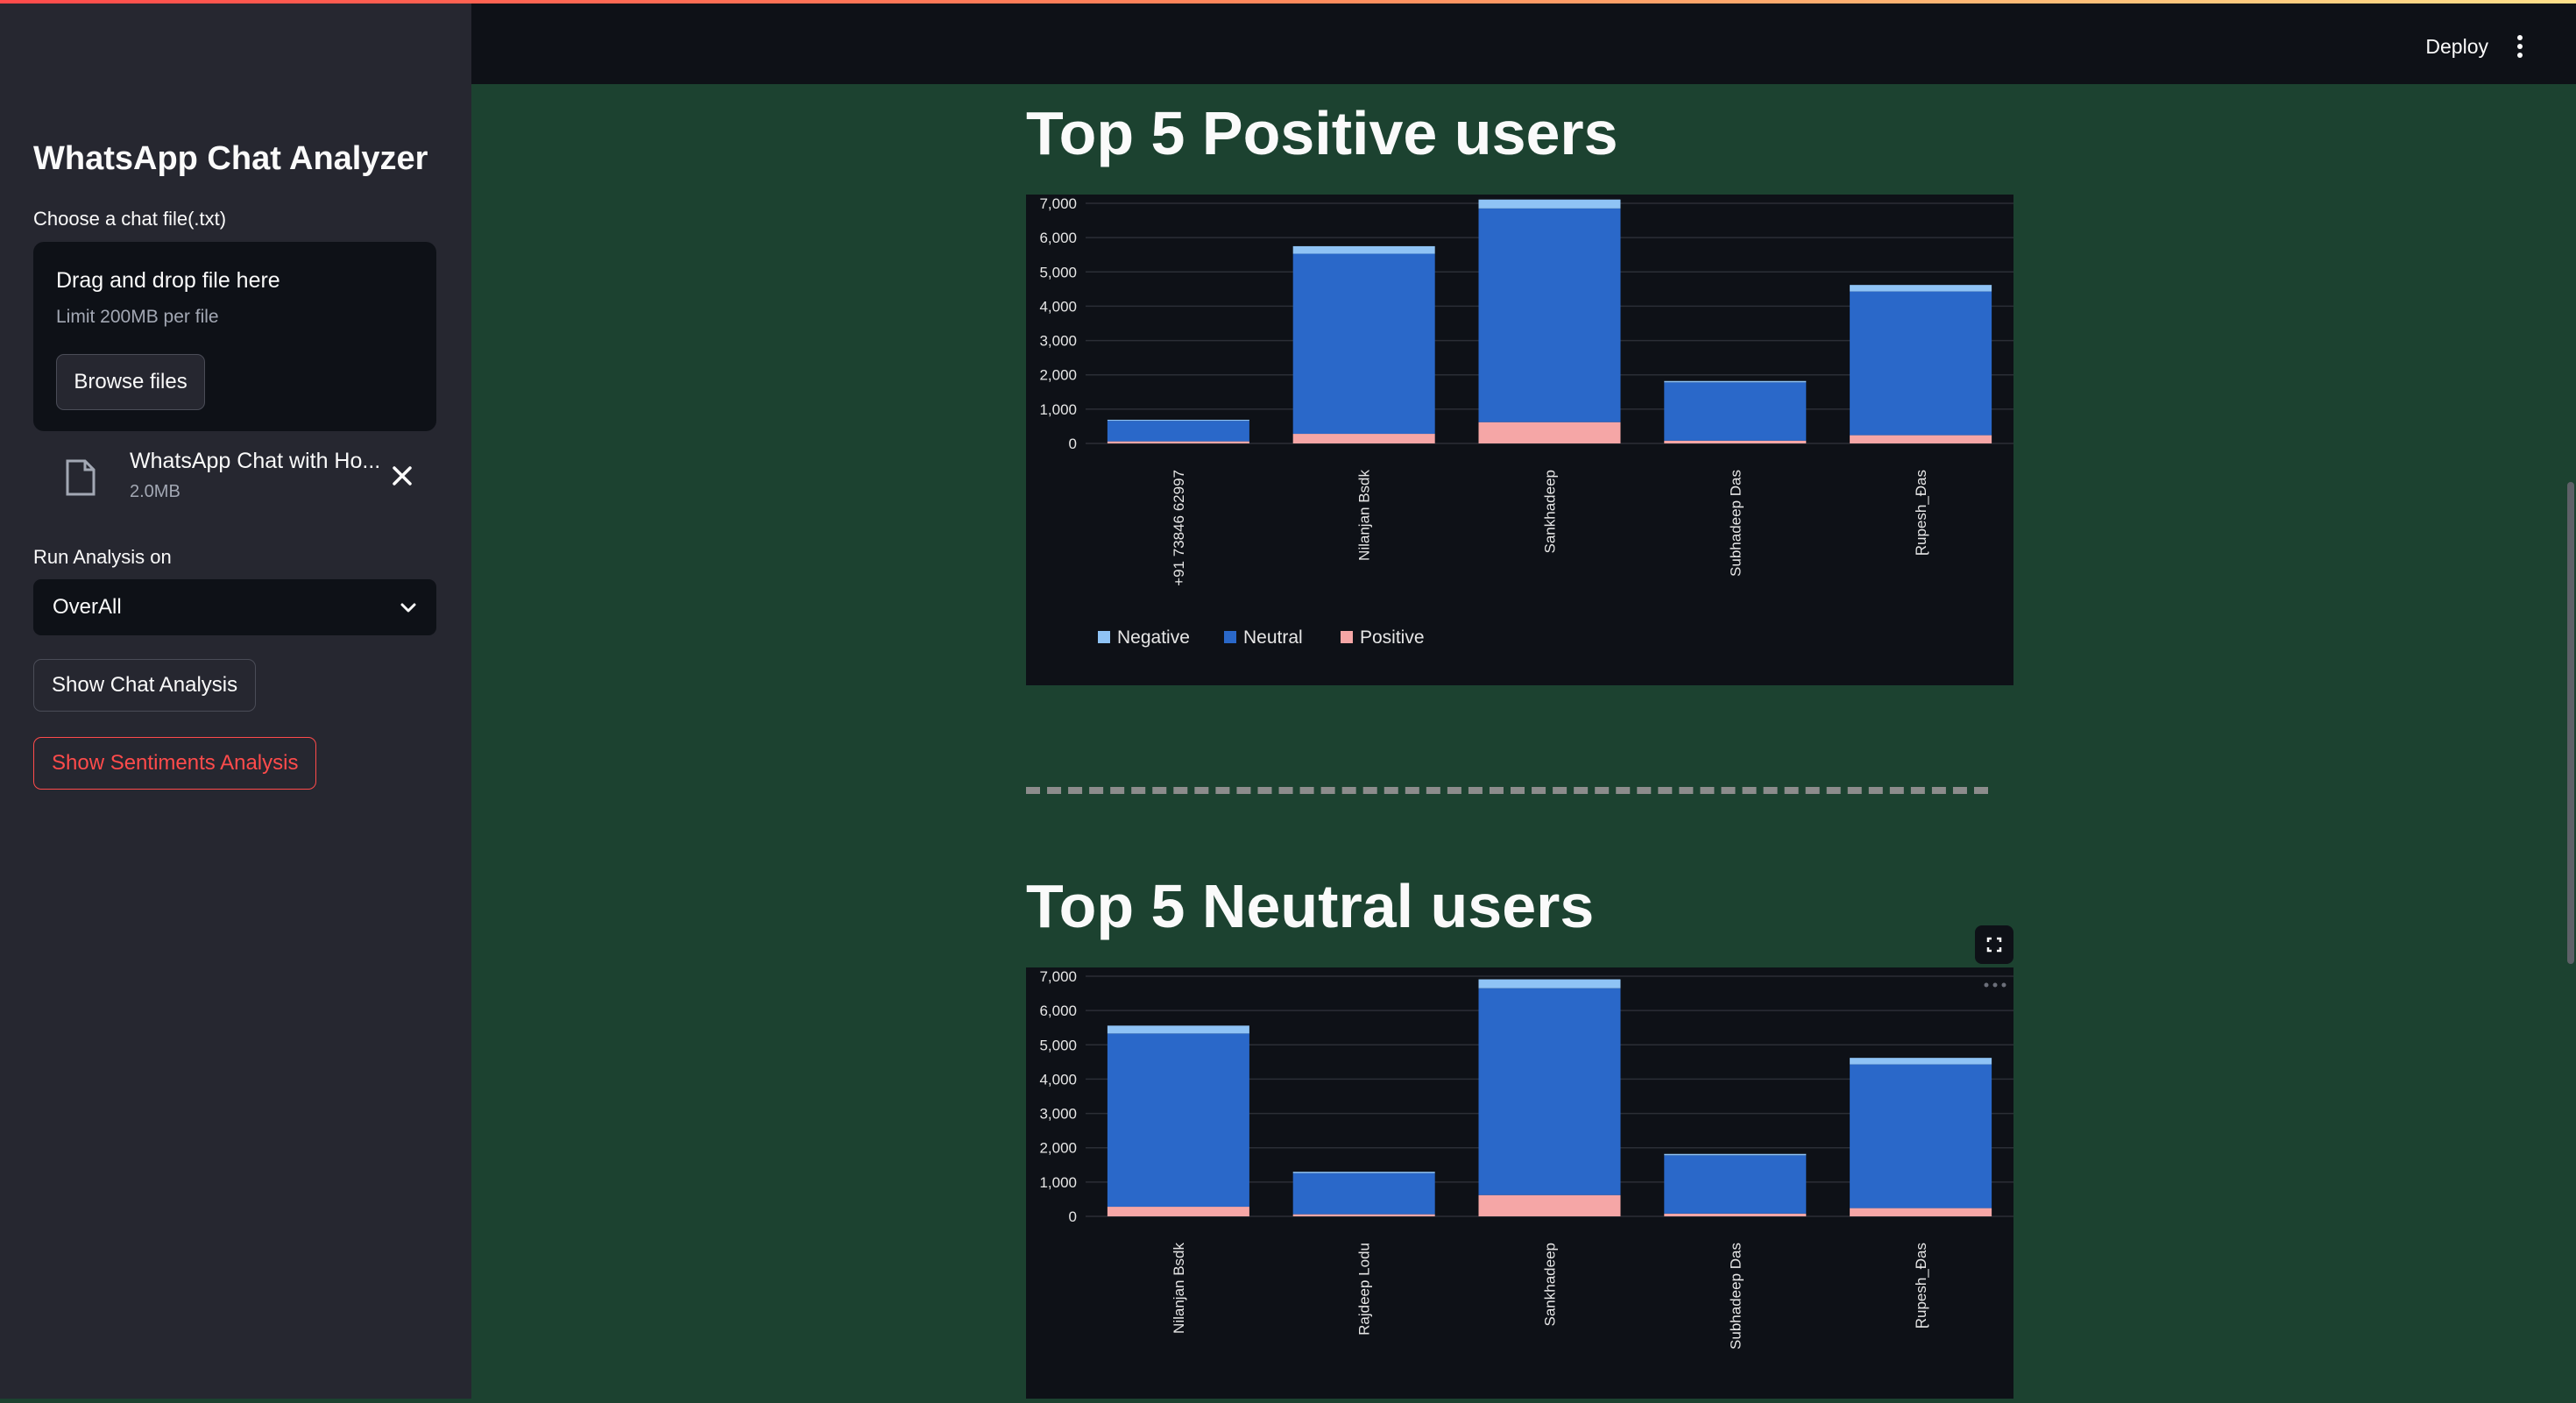 The height and width of the screenshot is (1403, 2576). Describe the element at coordinates (1179, 528) in the screenshot. I see `x-tick-label: +91 73846 62997` at that location.